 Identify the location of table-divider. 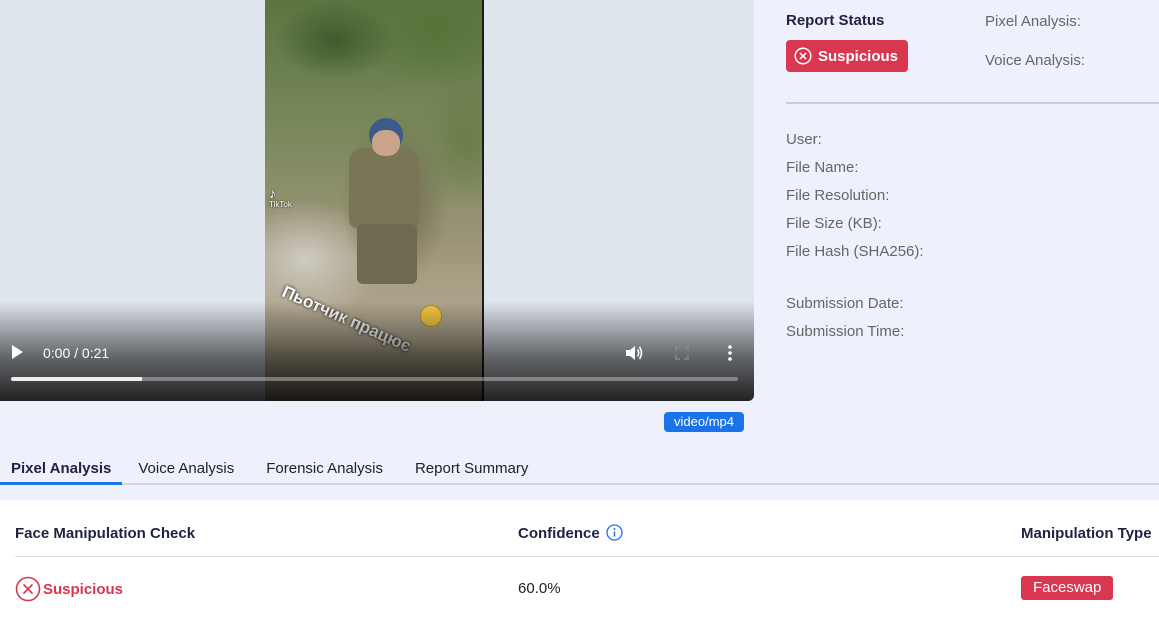
(587, 556).